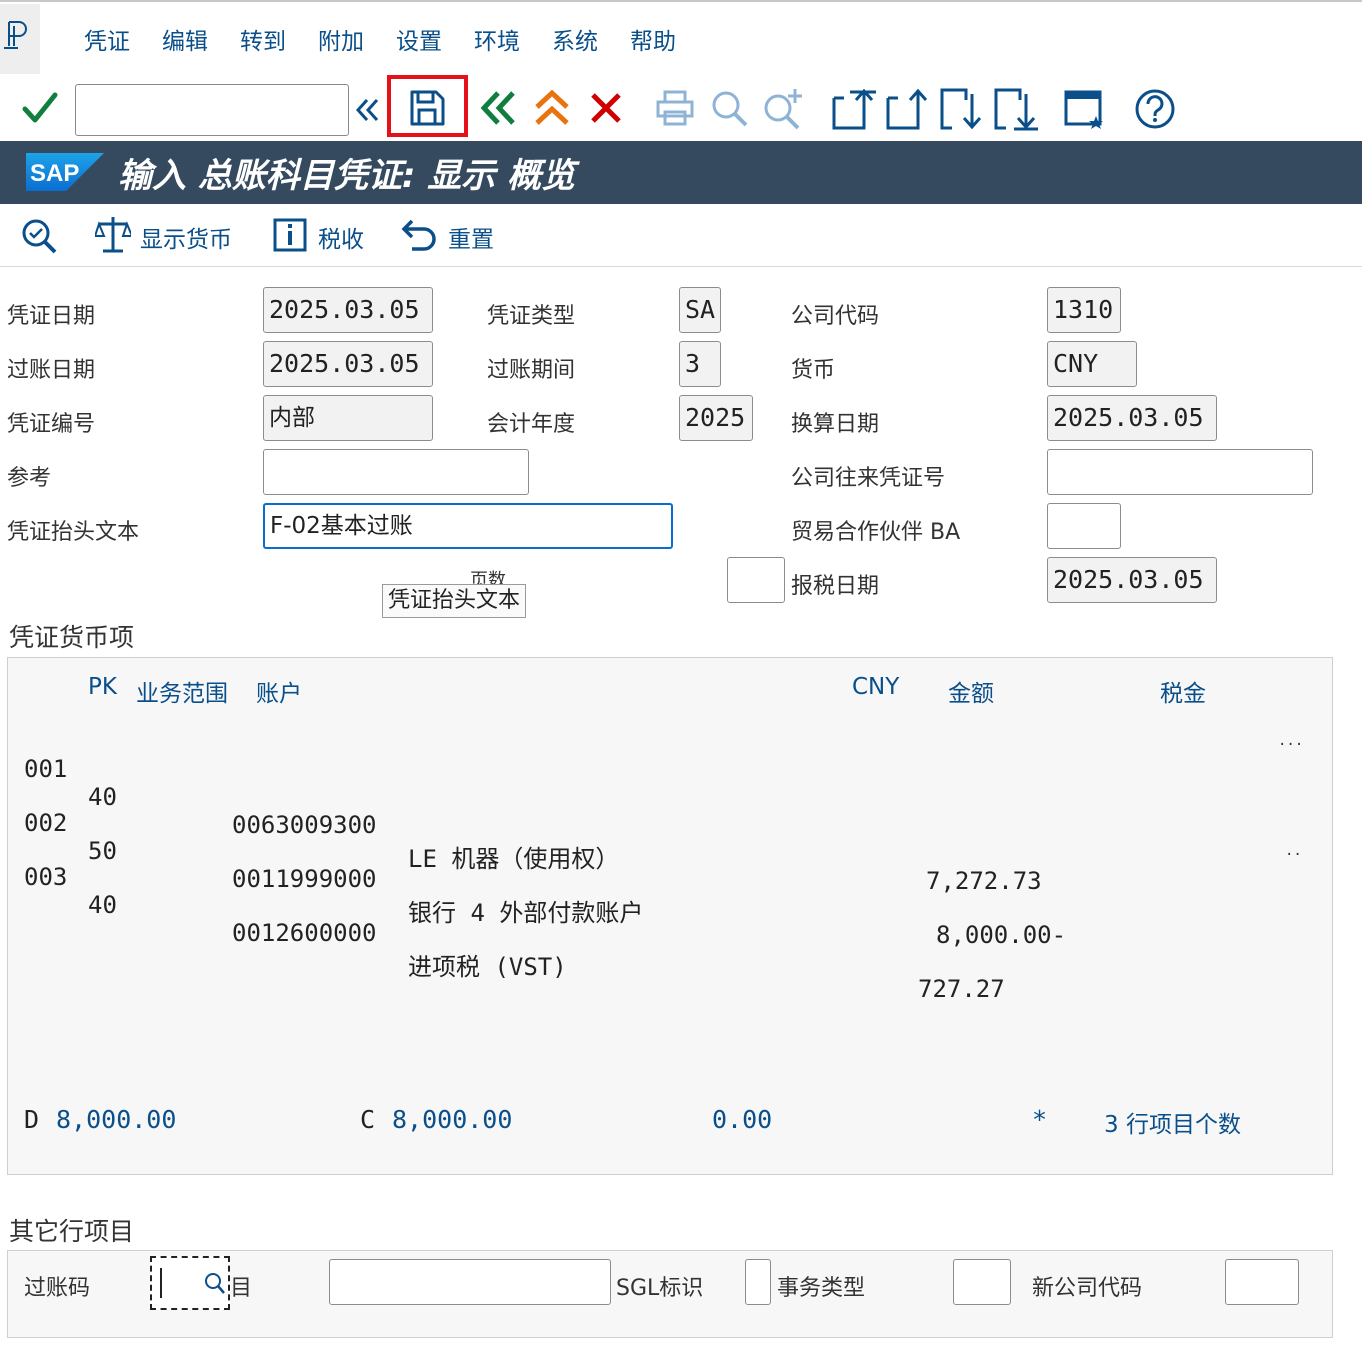  I want to click on doc-date-field: 2025.03.05, so click(348, 310).